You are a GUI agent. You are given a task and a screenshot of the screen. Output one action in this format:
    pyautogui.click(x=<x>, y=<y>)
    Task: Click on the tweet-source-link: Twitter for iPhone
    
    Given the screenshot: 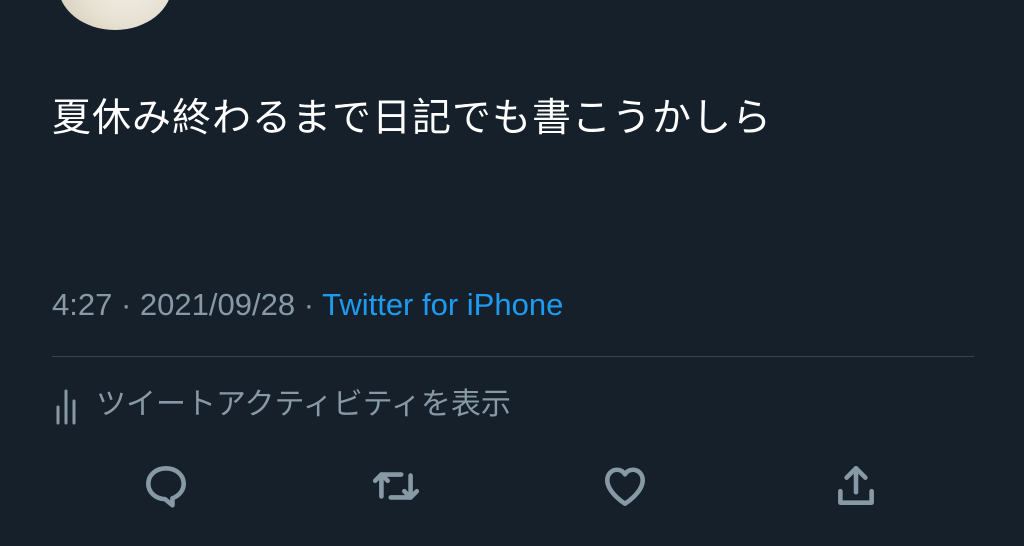 What is the action you would take?
    pyautogui.click(x=442, y=304)
    